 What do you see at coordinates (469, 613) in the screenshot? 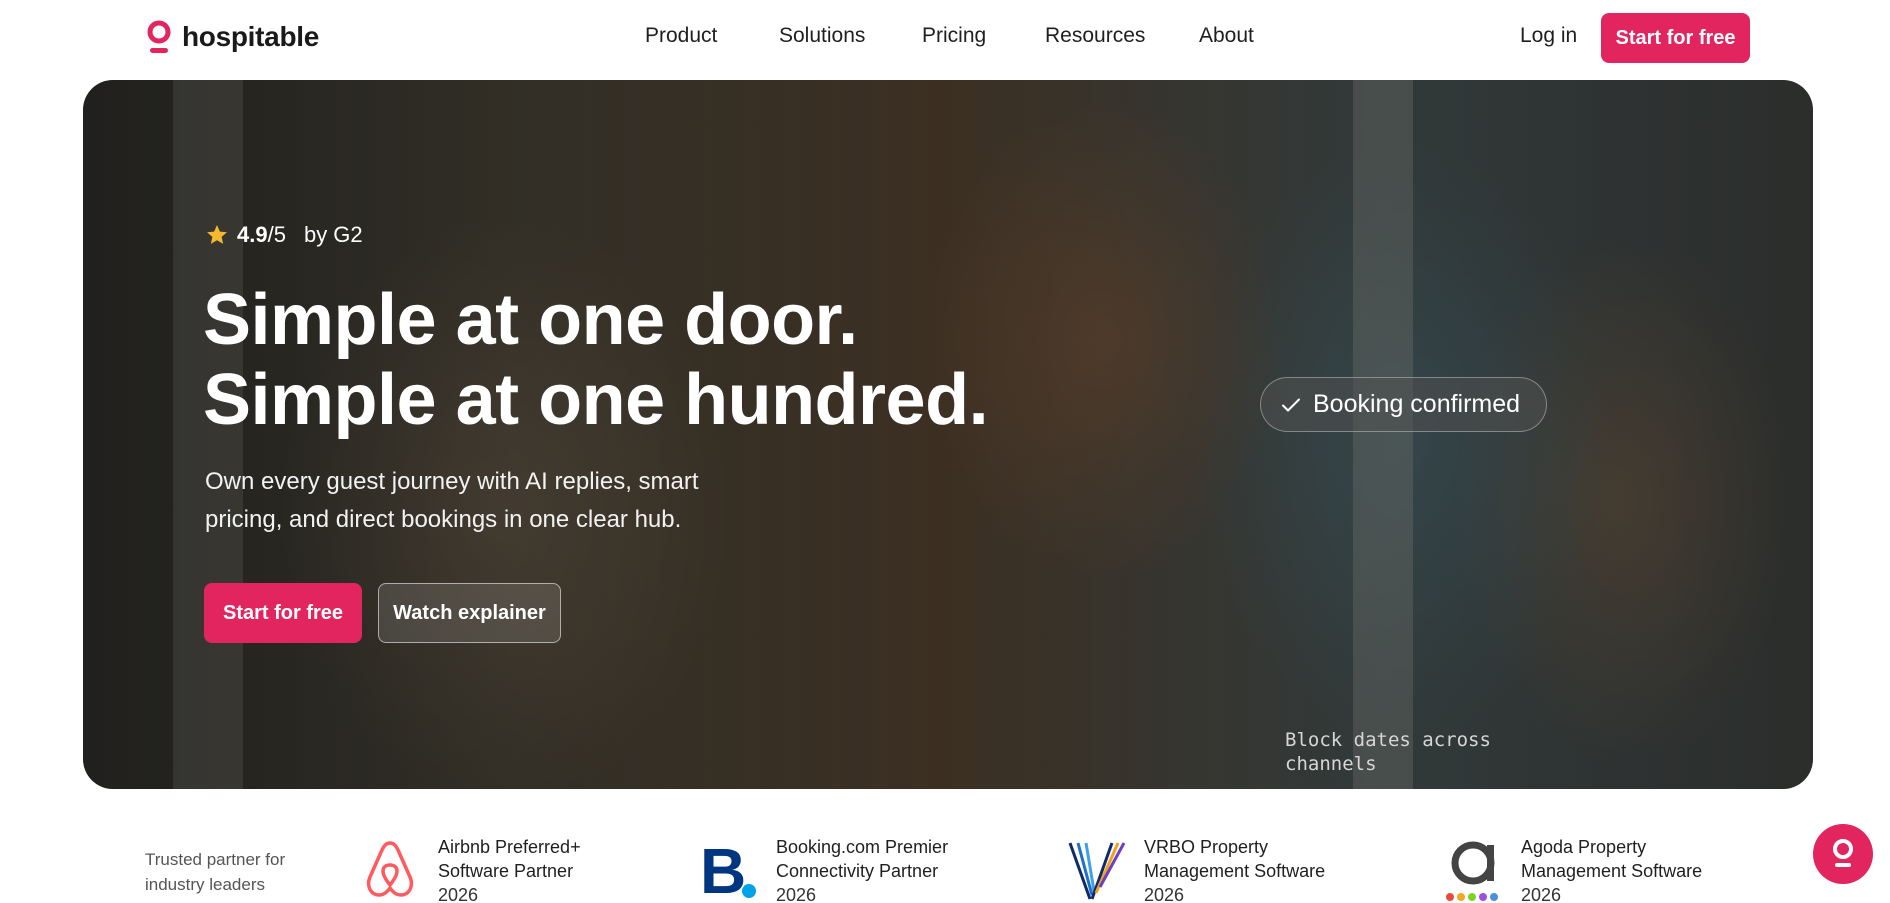
I see `watch-explainer-button: Watch explainer` at bounding box center [469, 613].